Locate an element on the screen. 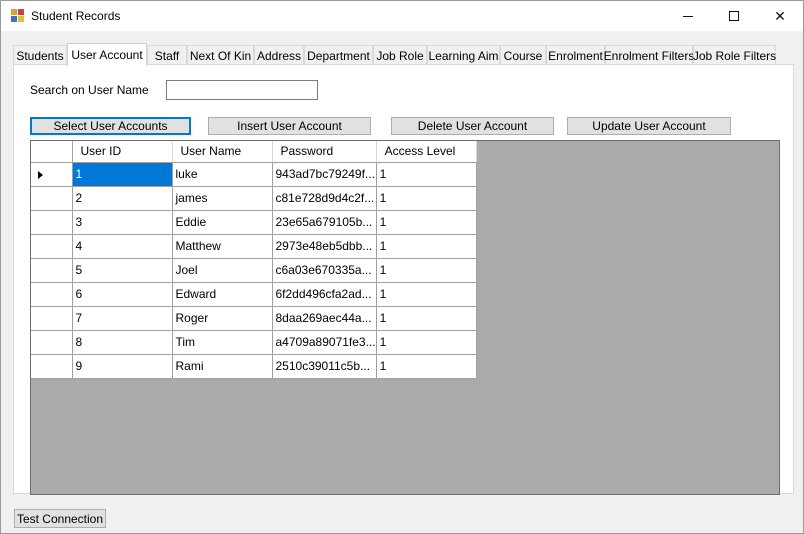 This screenshot has height=534, width=804. cell-user-id: 3 is located at coordinates (122, 222).